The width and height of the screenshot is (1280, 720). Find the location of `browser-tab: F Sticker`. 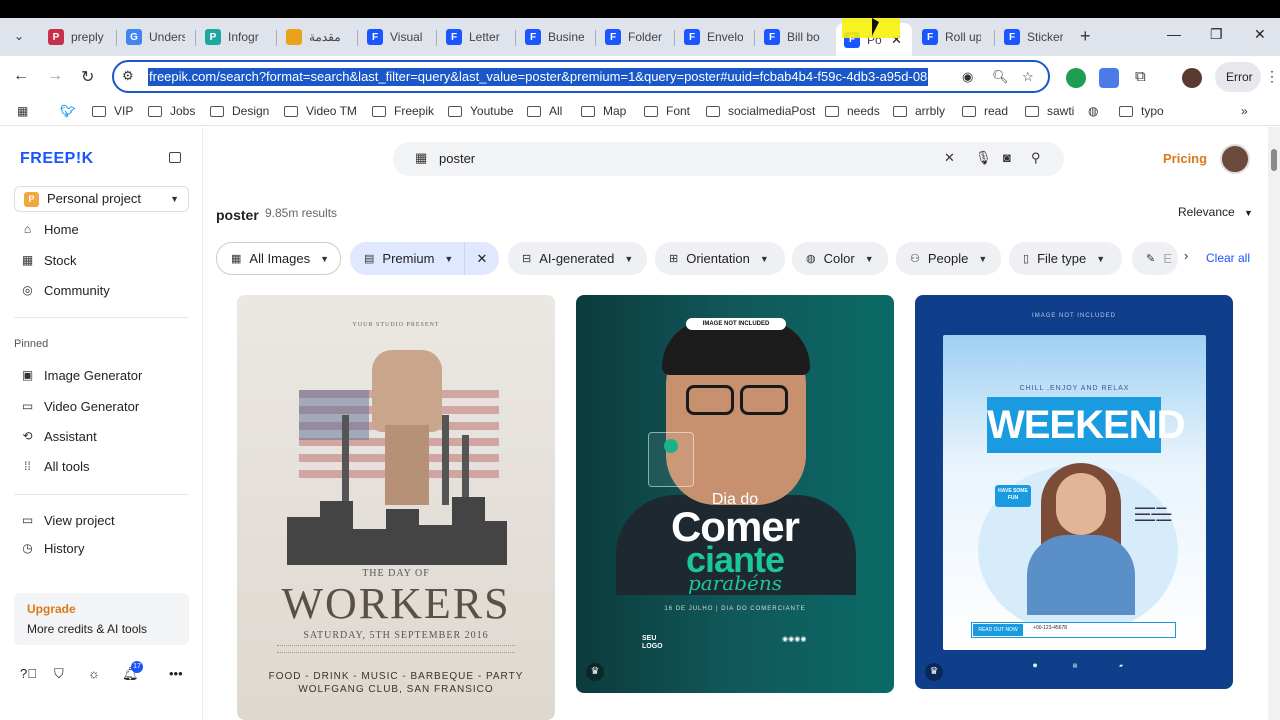

browser-tab: F Sticker is located at coordinates (1033, 37).